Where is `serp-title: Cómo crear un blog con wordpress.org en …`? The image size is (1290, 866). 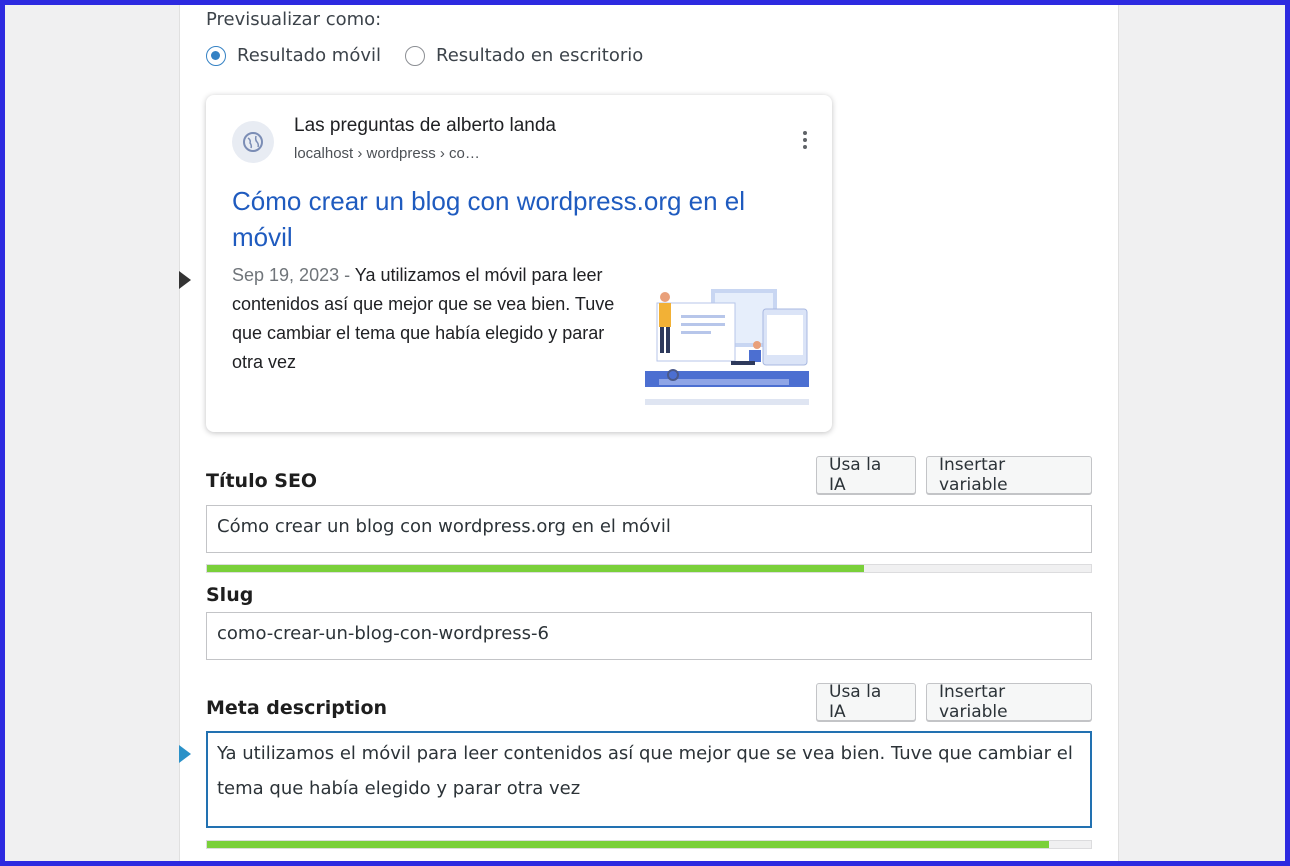 serp-title: Cómo crear un blog con wordpress.org en … is located at coordinates (517, 219).